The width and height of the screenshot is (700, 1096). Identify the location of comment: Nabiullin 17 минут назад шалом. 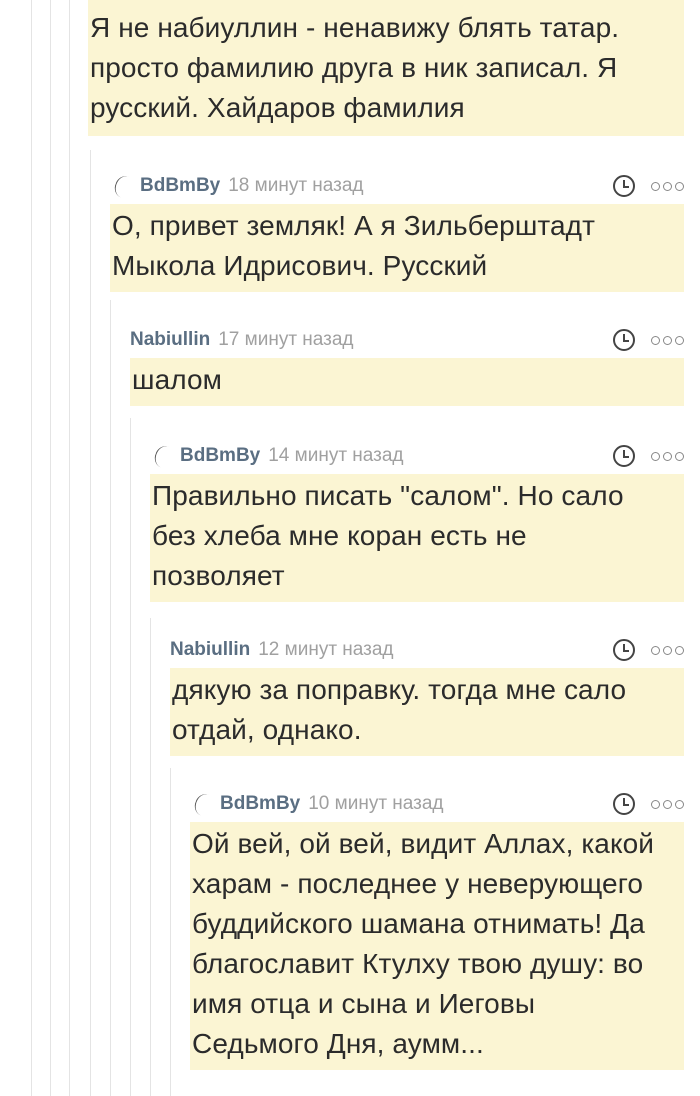
(407, 364).